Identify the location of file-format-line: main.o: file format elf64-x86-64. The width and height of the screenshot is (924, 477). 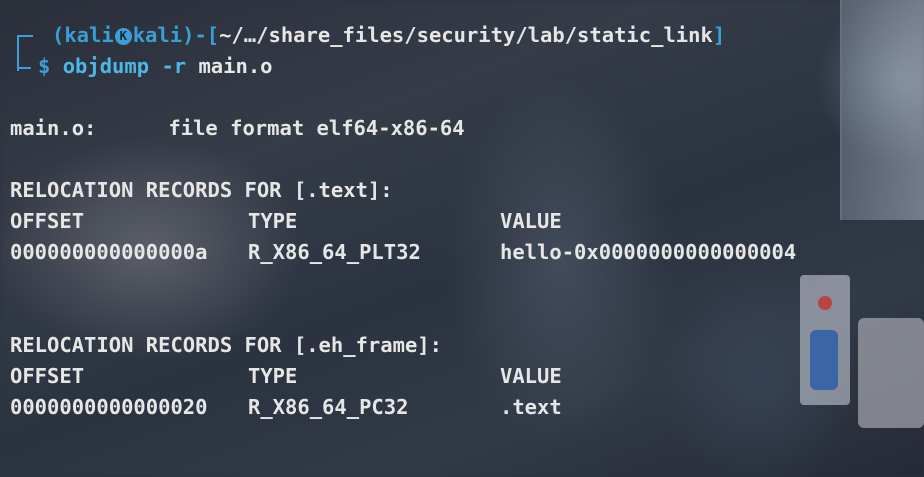
(237, 128).